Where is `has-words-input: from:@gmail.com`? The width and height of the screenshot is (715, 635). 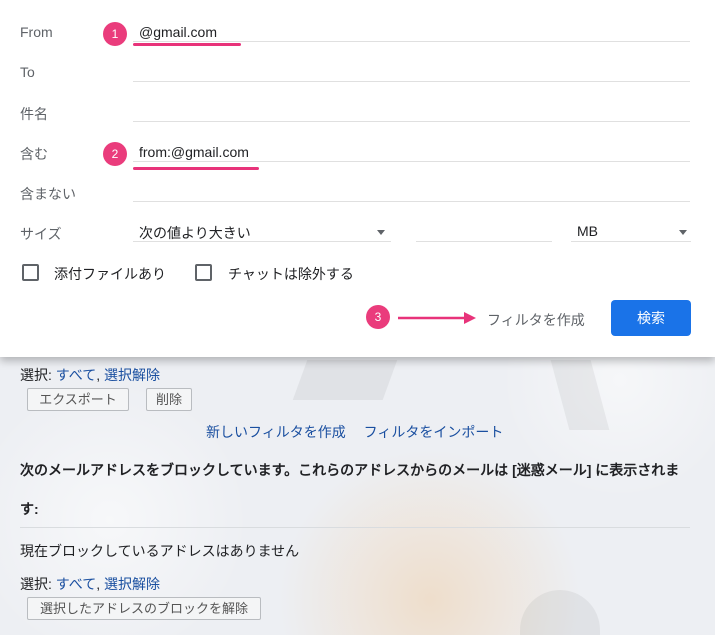 has-words-input: from:@gmail.com is located at coordinates (194, 152).